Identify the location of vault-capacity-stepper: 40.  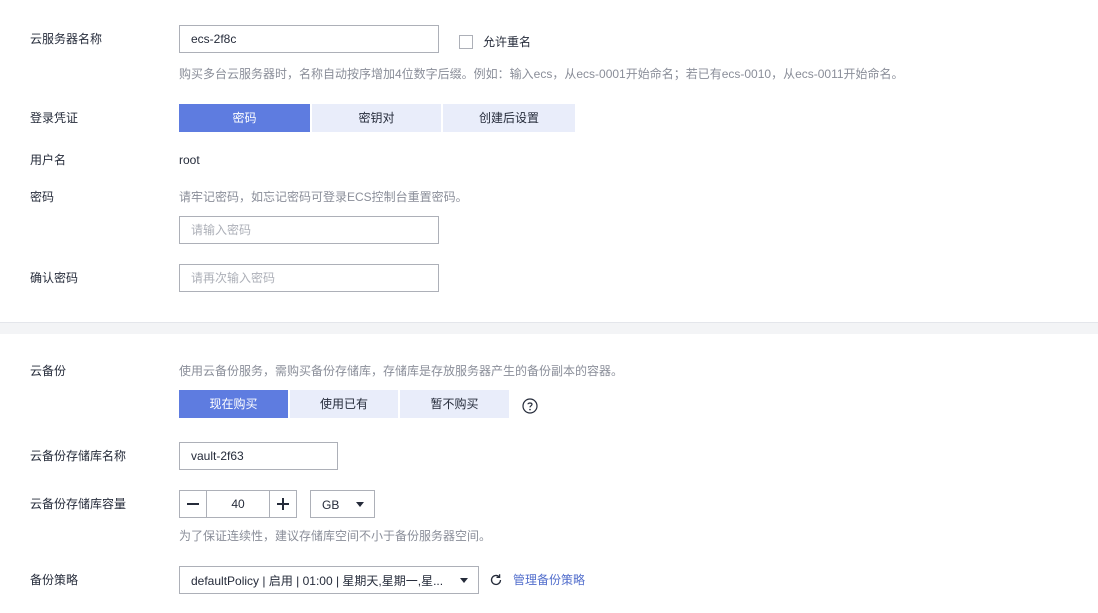
(238, 504).